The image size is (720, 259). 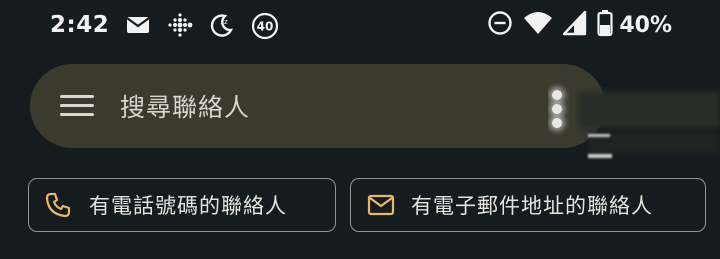 I want to click on hamburger-menu-icon, so click(x=77, y=106).